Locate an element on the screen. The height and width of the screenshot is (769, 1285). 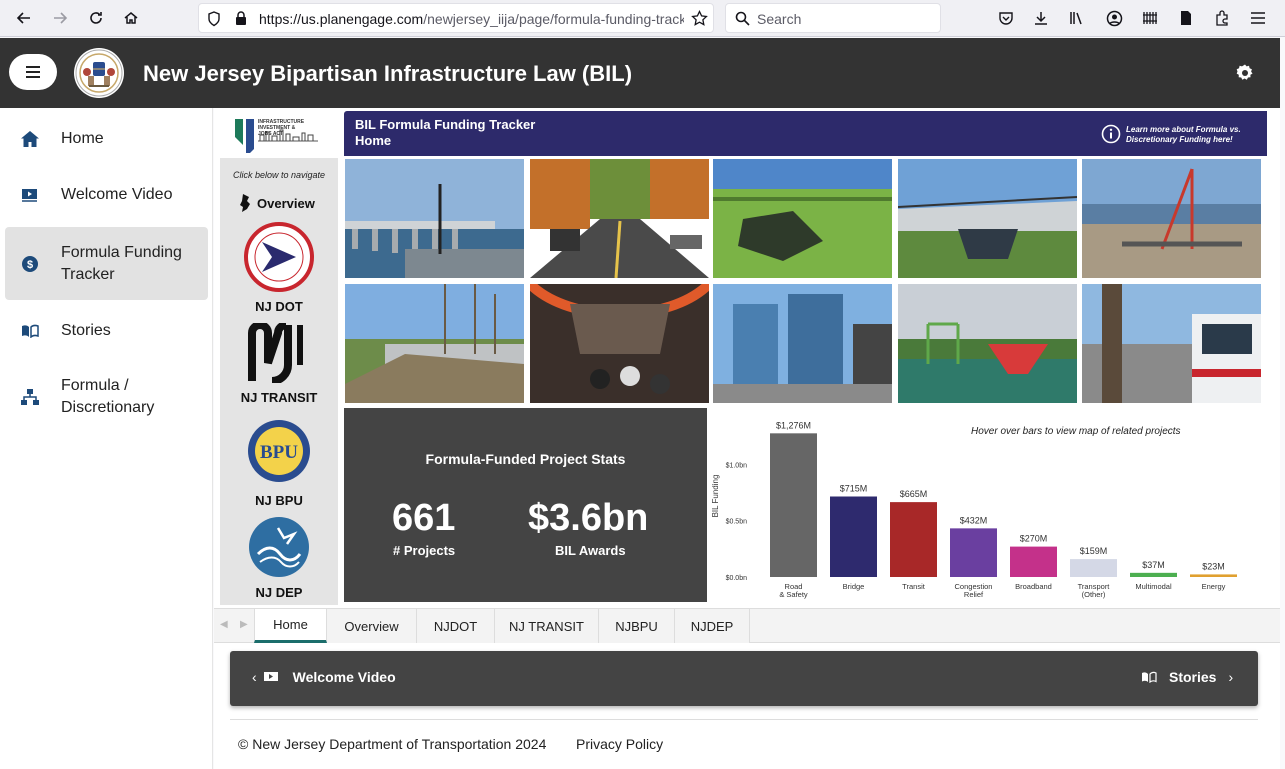
org-label-njtransit: NJ TRANSIT is located at coordinates (279, 397).